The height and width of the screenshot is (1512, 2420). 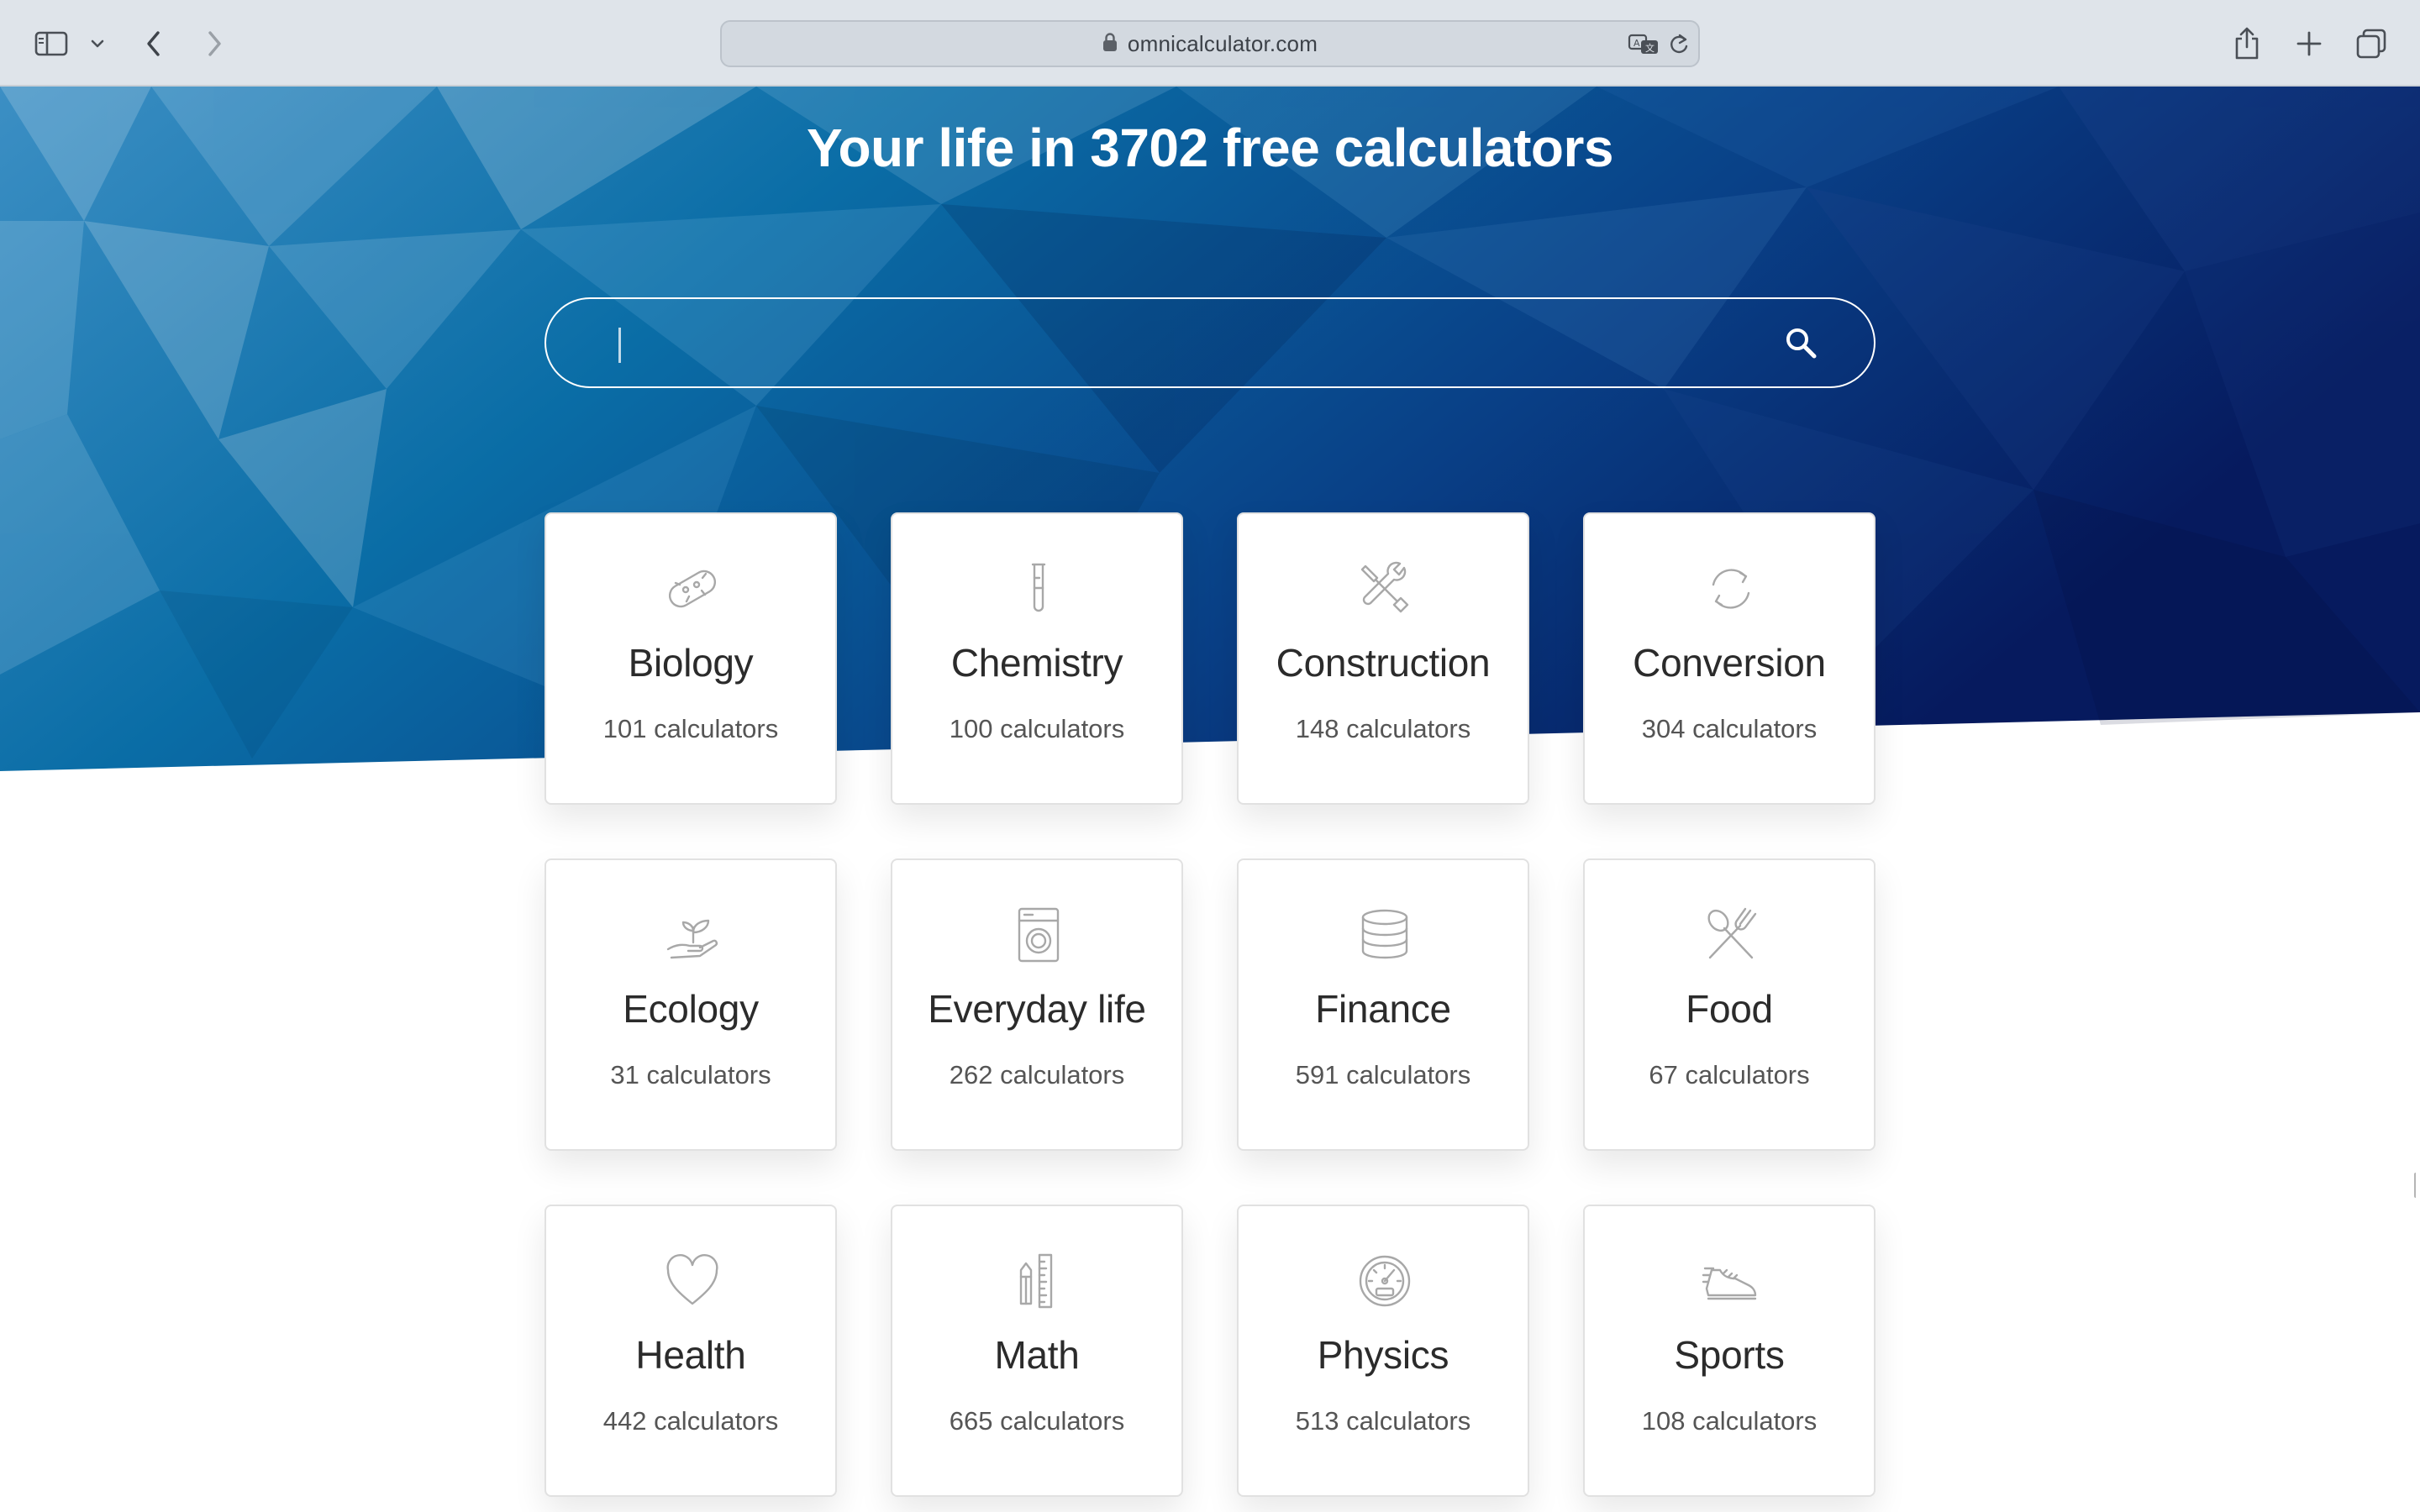 What do you see at coordinates (1383, 1009) in the screenshot?
I see `category-name: Finance` at bounding box center [1383, 1009].